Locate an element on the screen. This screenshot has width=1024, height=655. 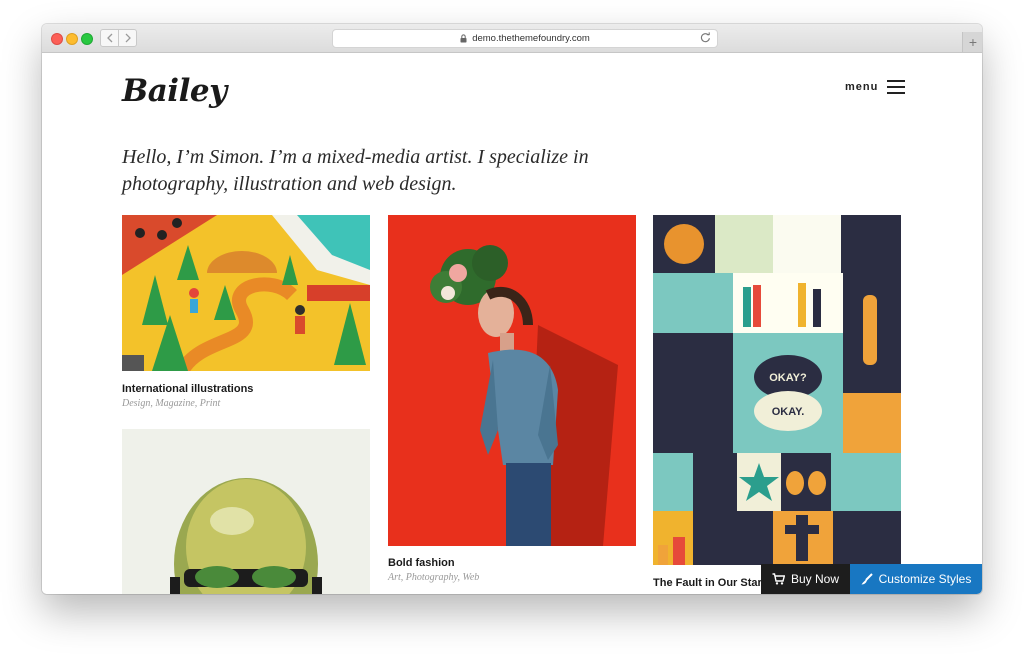
chevron-right-icon is located at coordinates (128, 38).